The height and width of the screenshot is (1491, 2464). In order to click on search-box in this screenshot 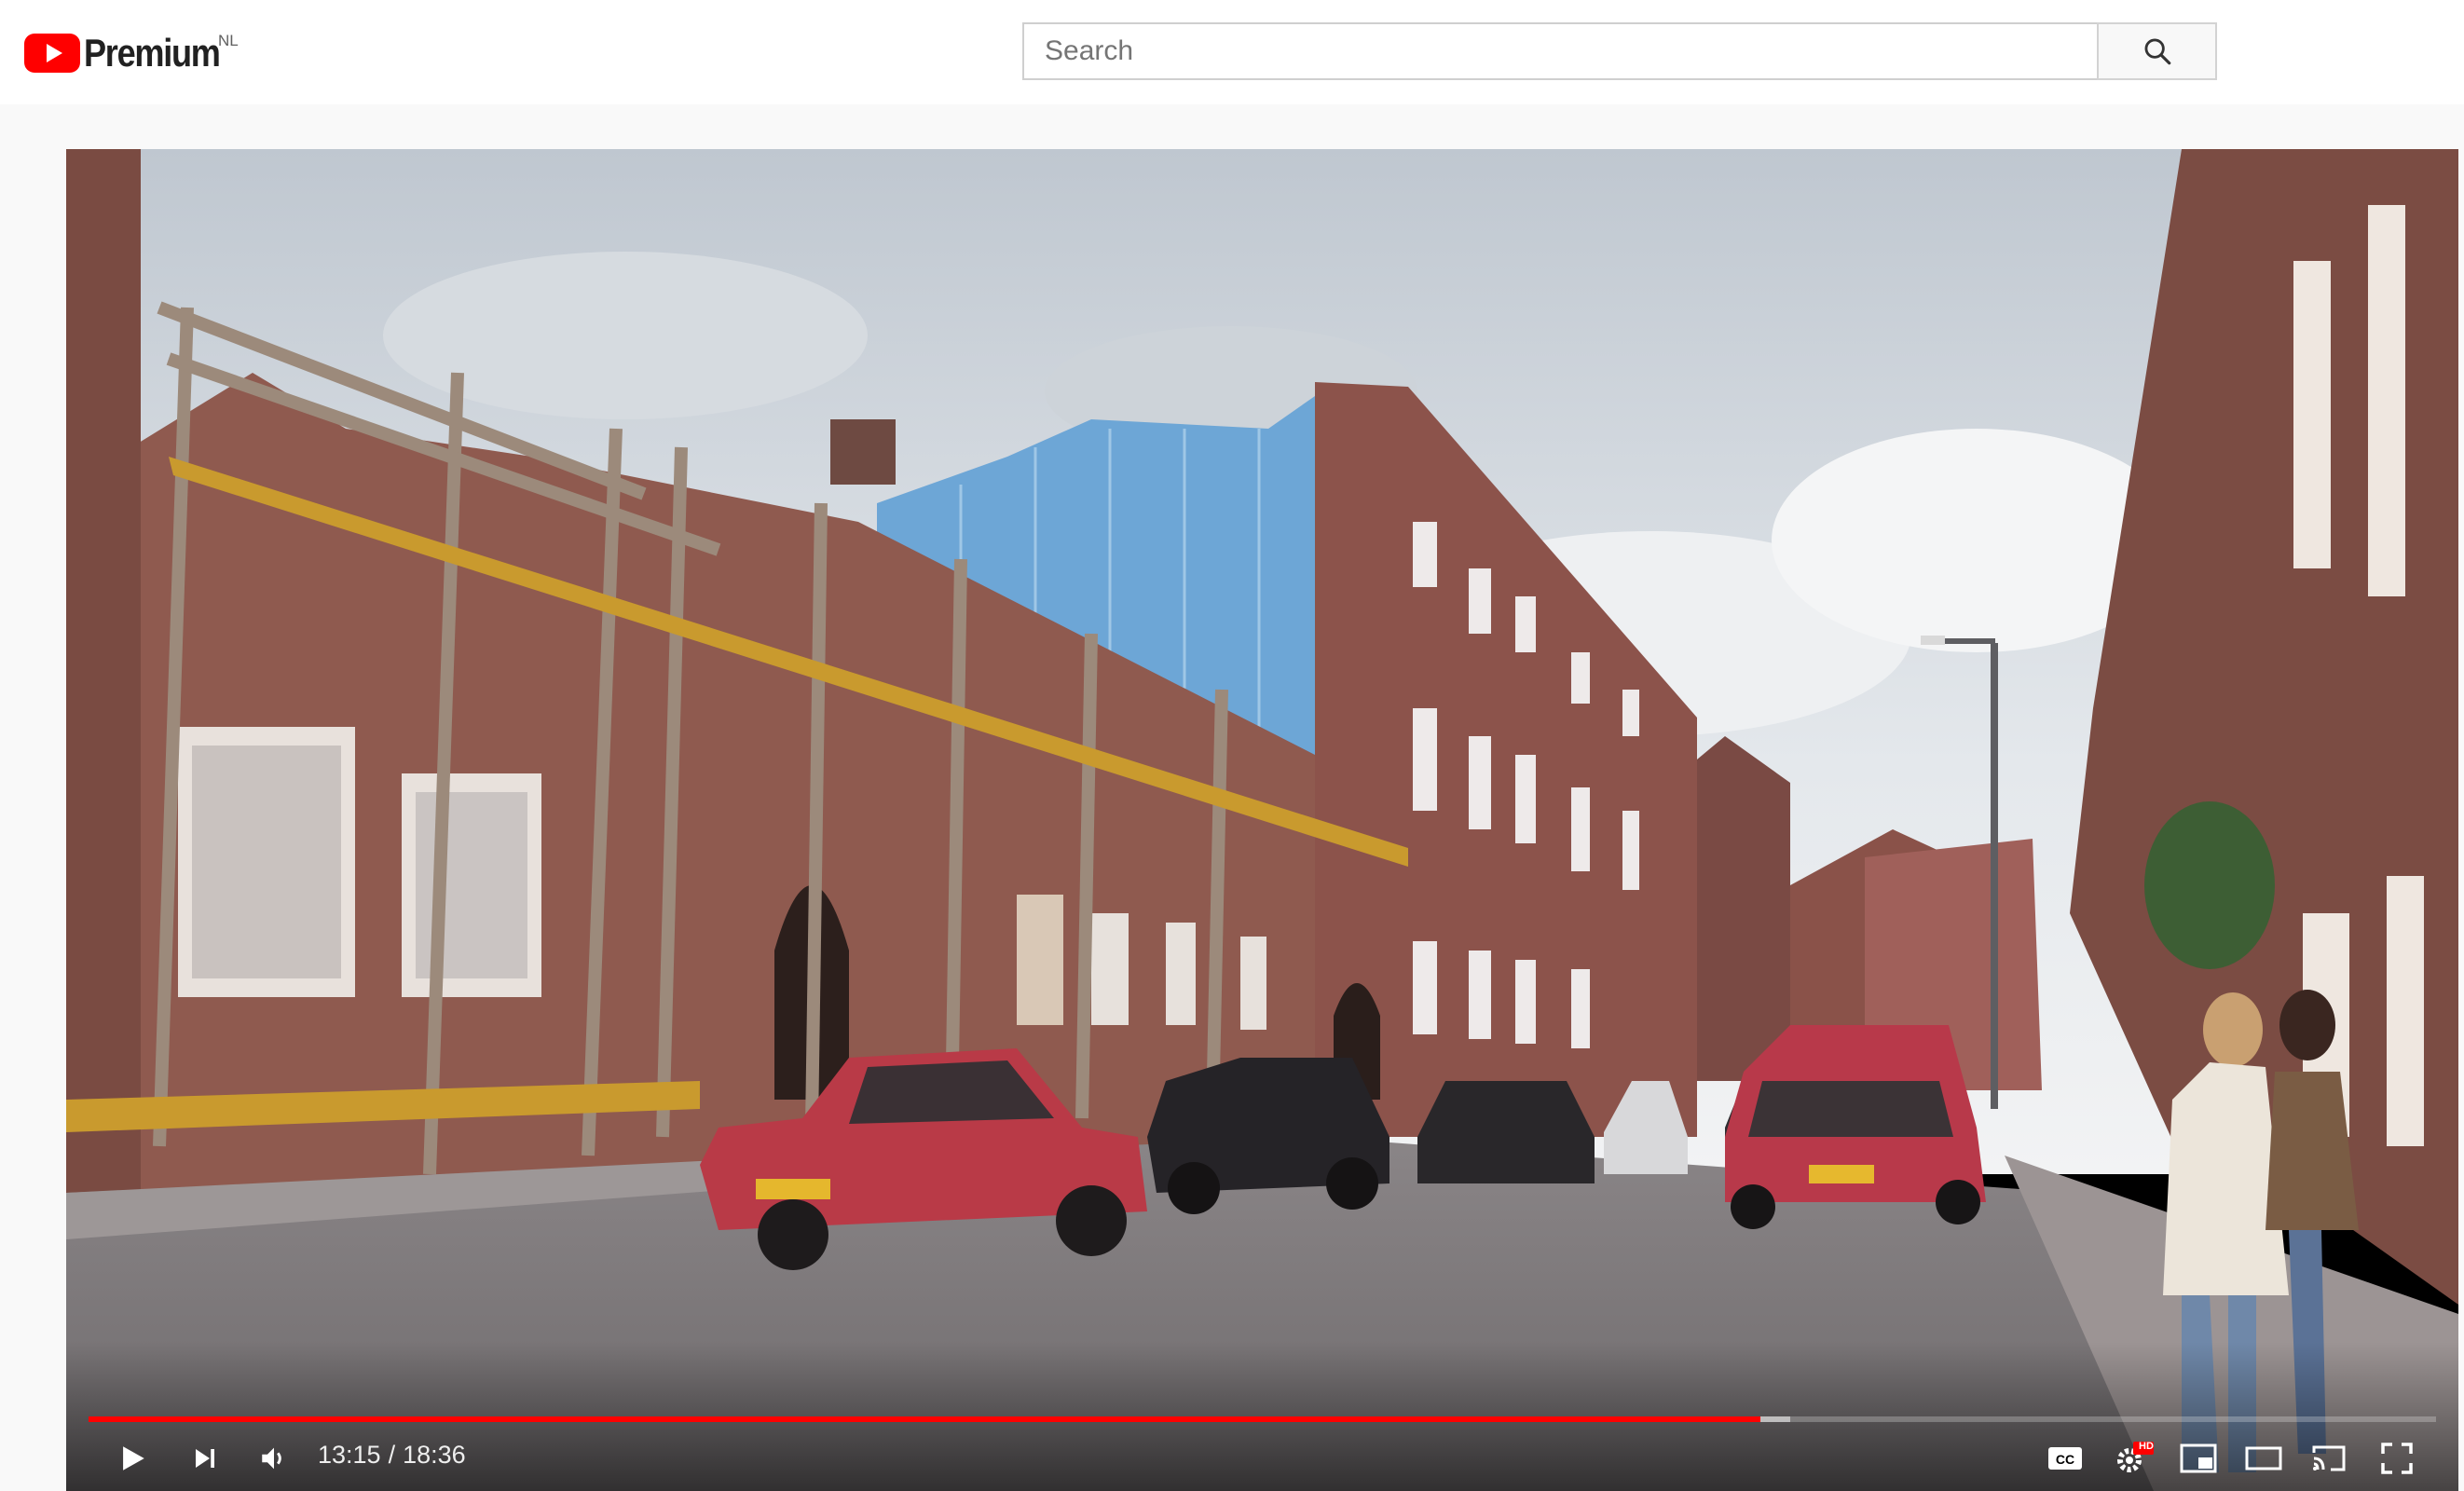, I will do `click(1559, 51)`.